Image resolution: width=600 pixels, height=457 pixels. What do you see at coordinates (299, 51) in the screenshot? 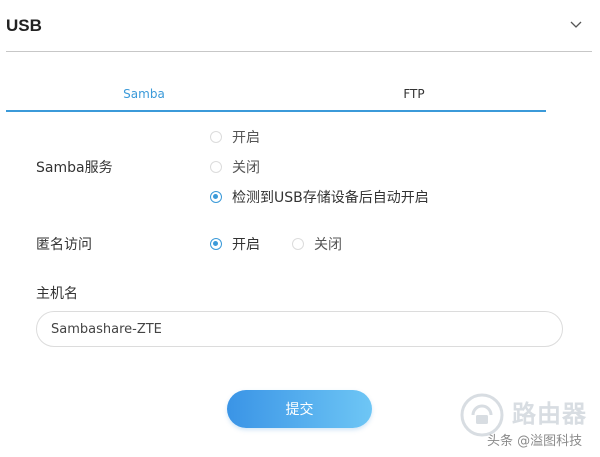
I see `header-divider` at bounding box center [299, 51].